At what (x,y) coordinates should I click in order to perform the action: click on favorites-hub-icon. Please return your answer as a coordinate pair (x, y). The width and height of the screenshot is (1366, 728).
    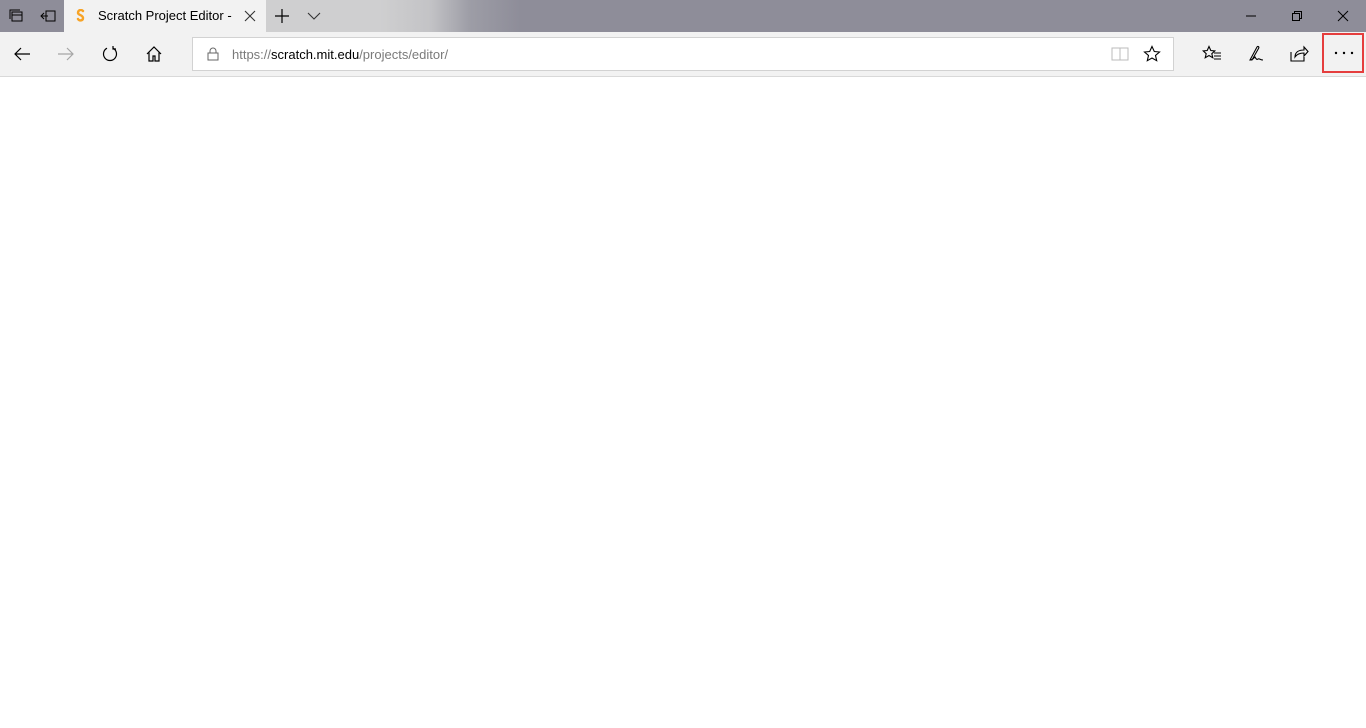
    Looking at the image, I should click on (1211, 52).